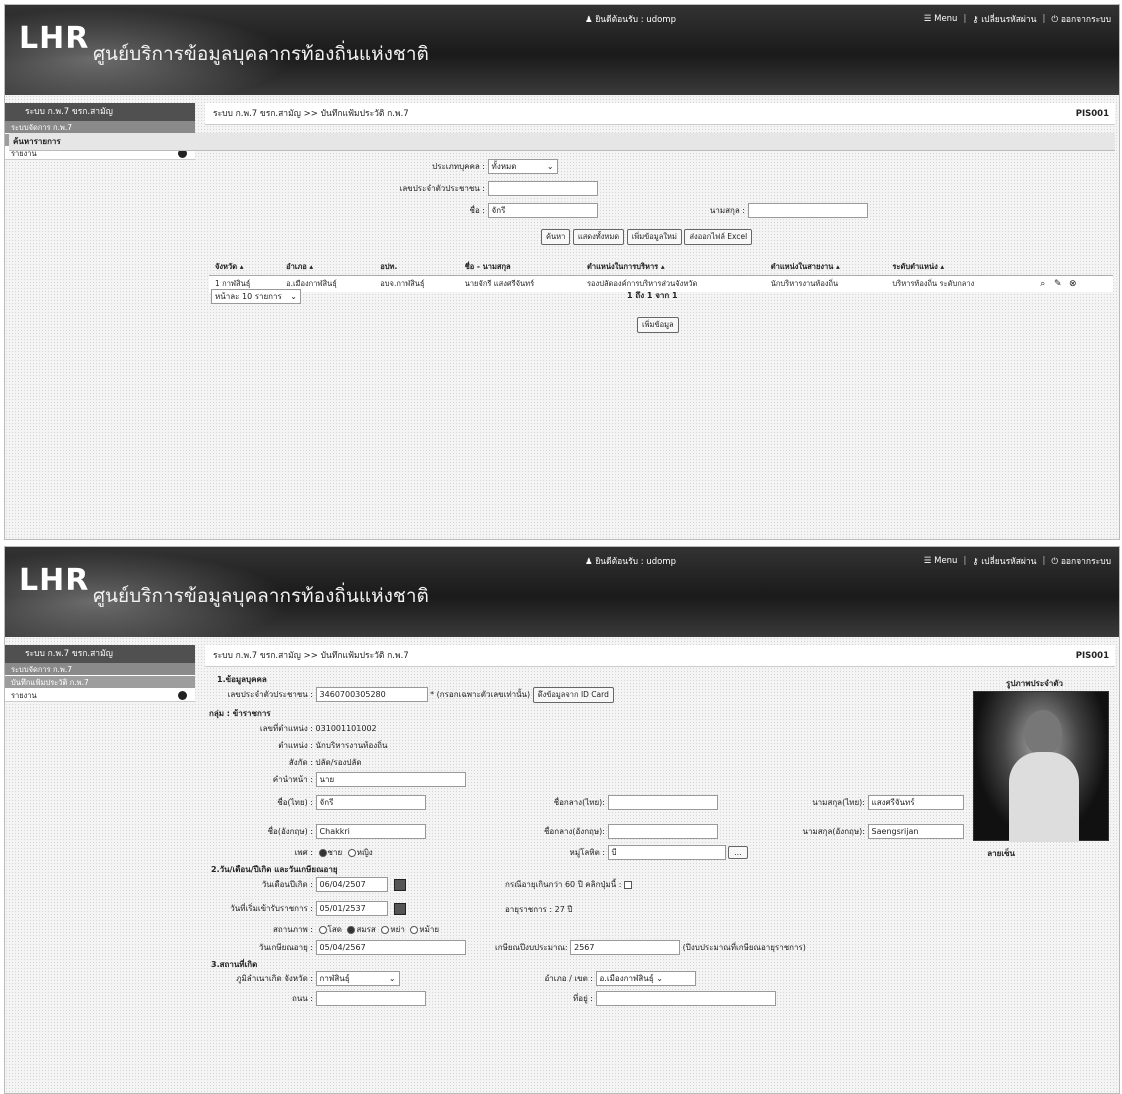  What do you see at coordinates (390, 779) in the screenshot?
I see `prefix-select: นาย` at bounding box center [390, 779].